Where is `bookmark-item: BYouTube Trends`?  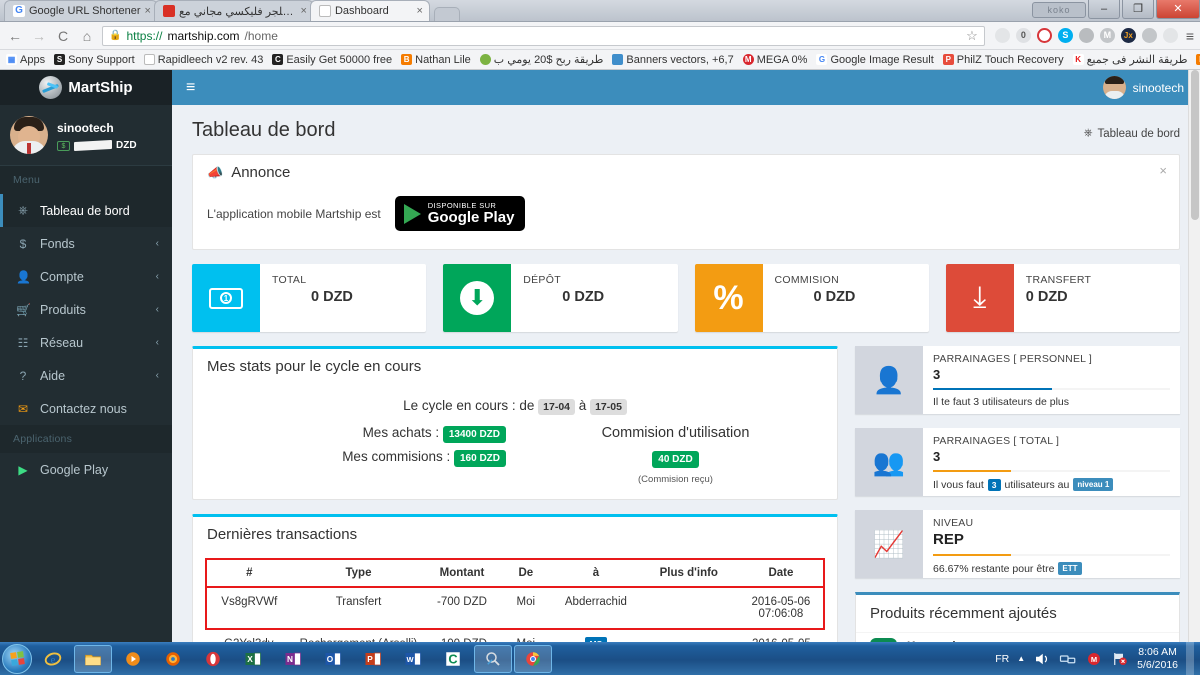 bookmark-item: BYouTube Trends is located at coordinates (1198, 60).